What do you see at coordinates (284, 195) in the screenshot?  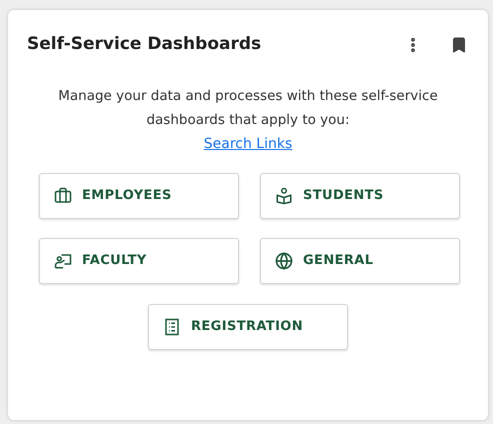 I see `person-reading-icon` at bounding box center [284, 195].